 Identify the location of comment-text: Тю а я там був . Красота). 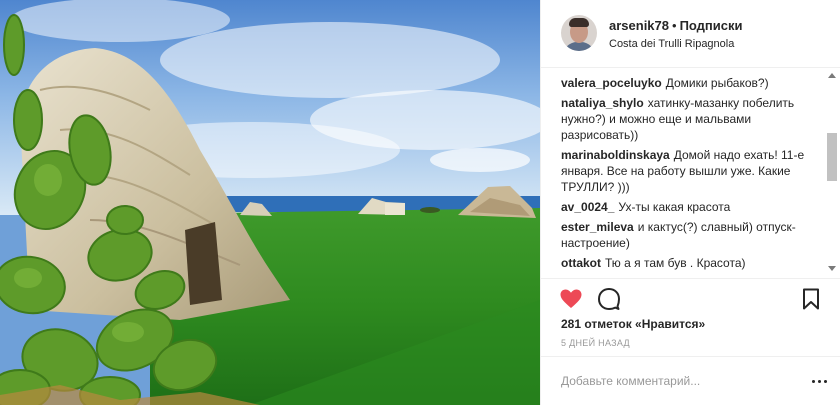
(675, 263).